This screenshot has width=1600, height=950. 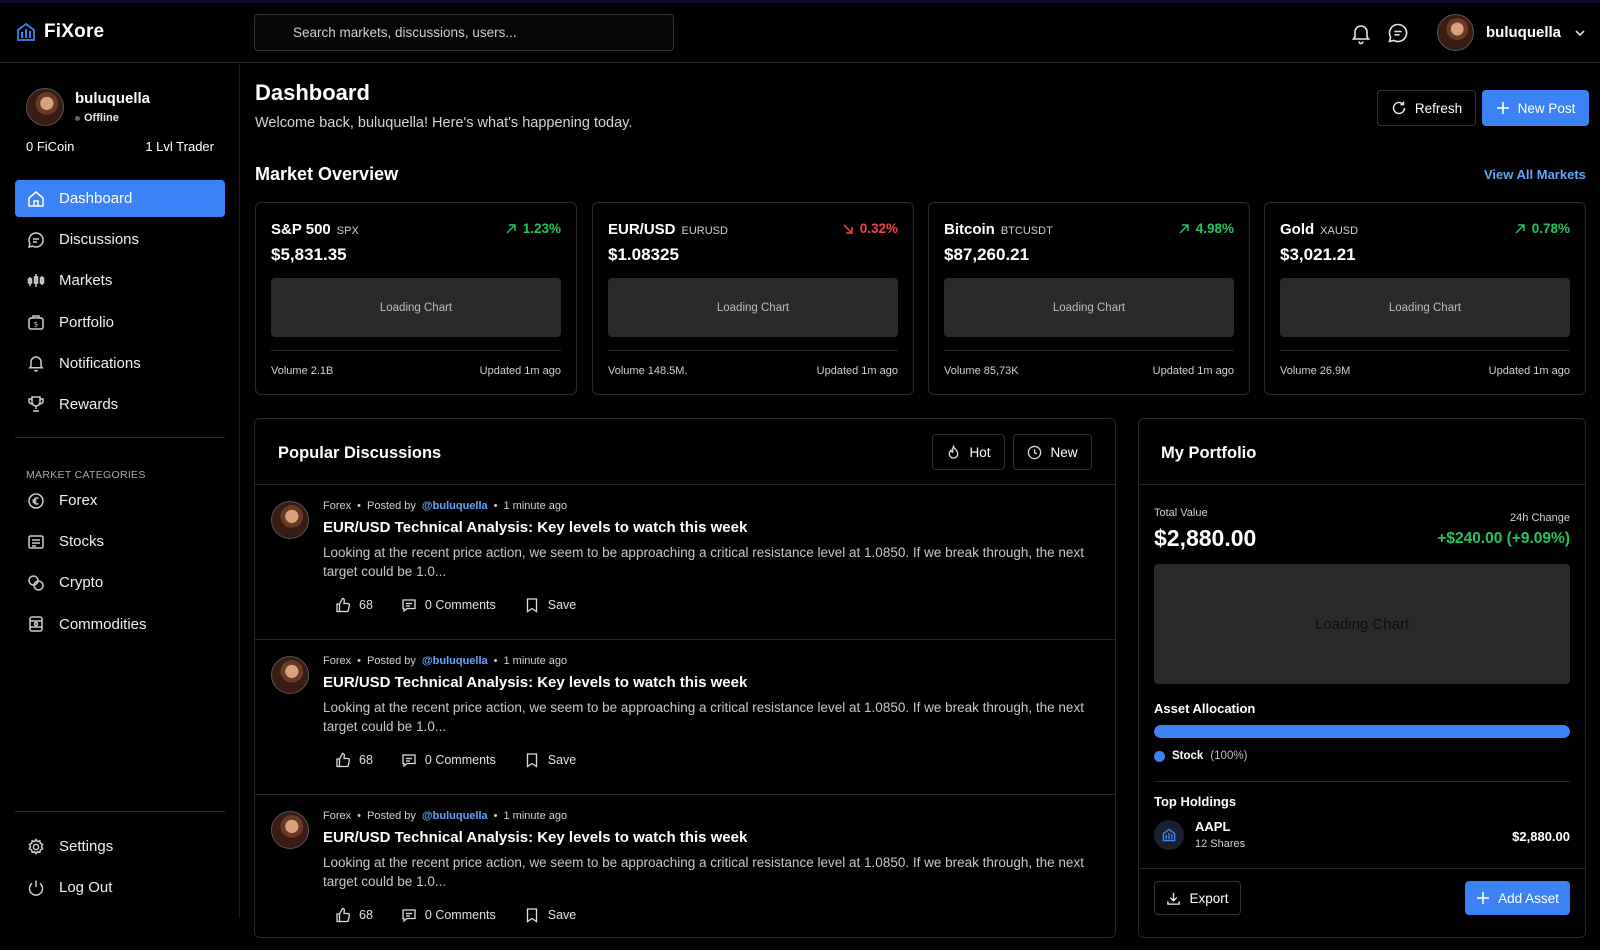 I want to click on legend-percent: (100%), so click(x=1229, y=756).